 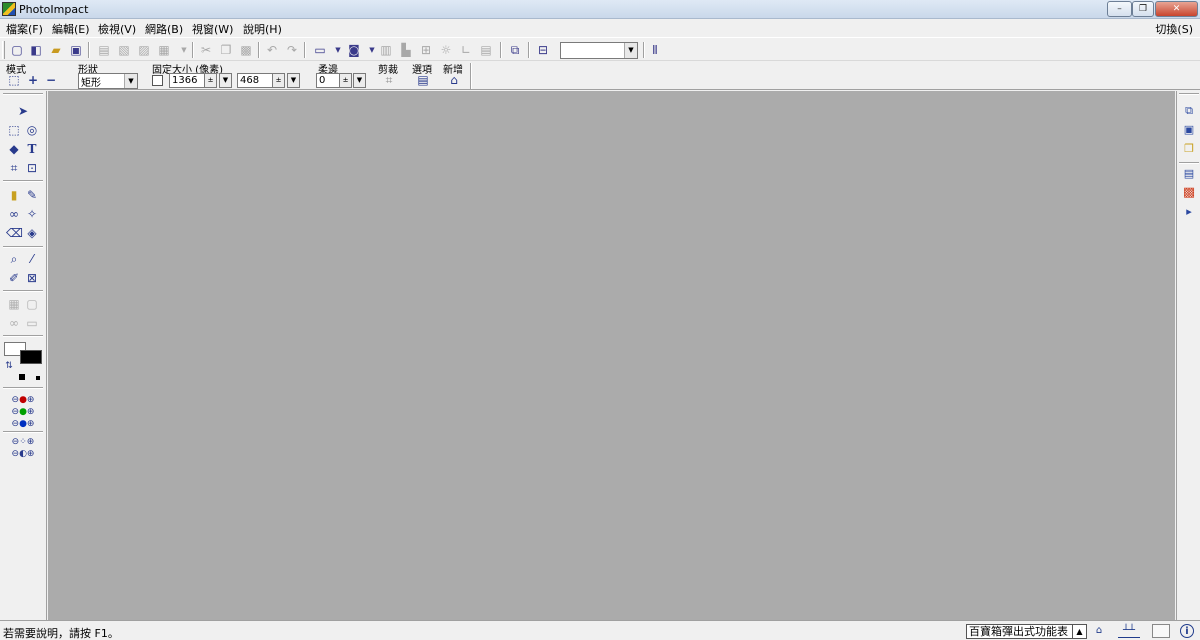 I want to click on options-icon: ▤, so click(x=423, y=80).